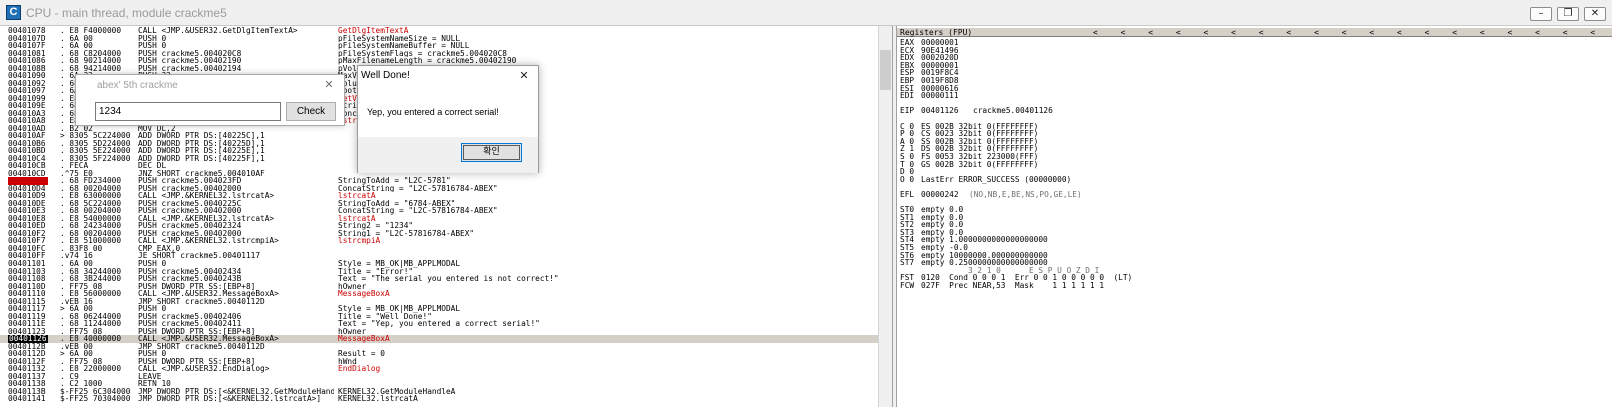  I want to click on instruction-address: 0040110D, so click(37, 287).